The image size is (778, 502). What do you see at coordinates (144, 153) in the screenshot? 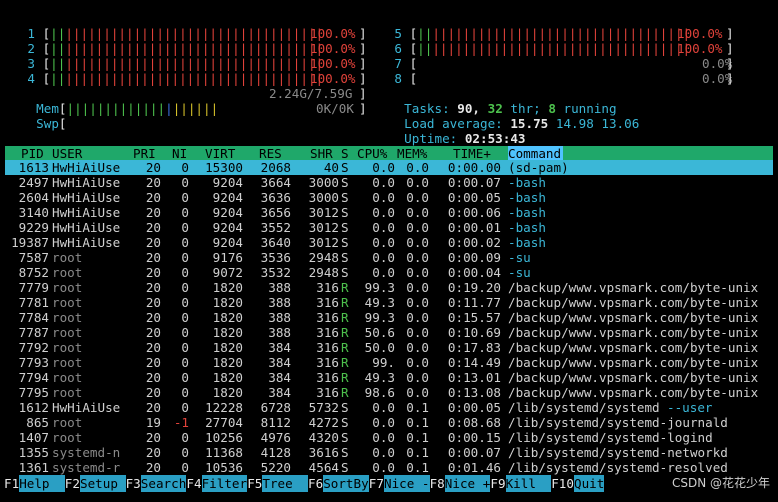
I see `col-pri: PRI` at bounding box center [144, 153].